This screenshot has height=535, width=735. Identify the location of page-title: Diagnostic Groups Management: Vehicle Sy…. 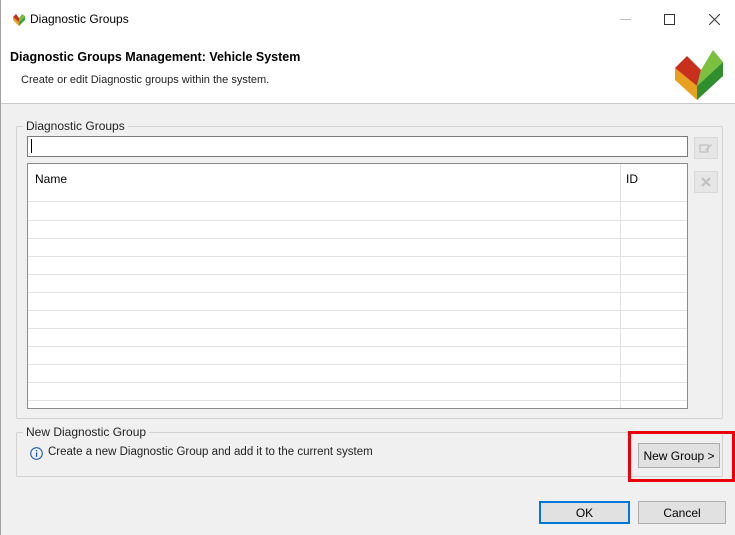
(155, 57).